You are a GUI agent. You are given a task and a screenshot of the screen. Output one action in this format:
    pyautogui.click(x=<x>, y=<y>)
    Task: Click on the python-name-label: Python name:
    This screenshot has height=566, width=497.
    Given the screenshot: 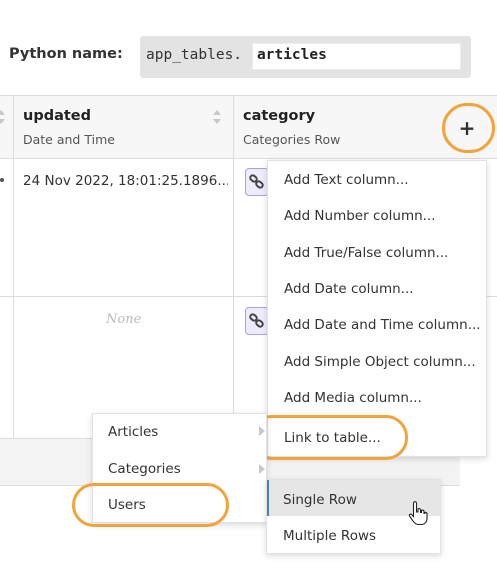 What is the action you would take?
    pyautogui.click(x=66, y=54)
    